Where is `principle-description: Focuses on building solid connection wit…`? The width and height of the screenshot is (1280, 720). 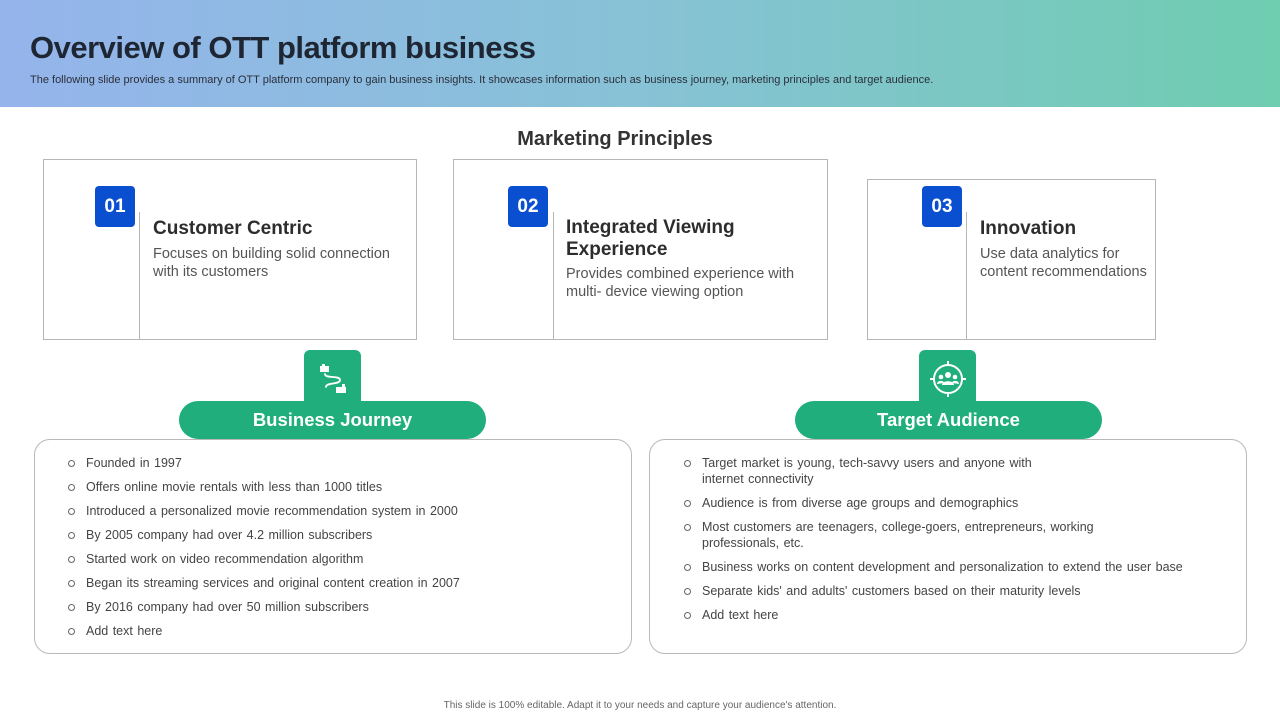 principle-description: Focuses on building solid connection wit… is located at coordinates (271, 263).